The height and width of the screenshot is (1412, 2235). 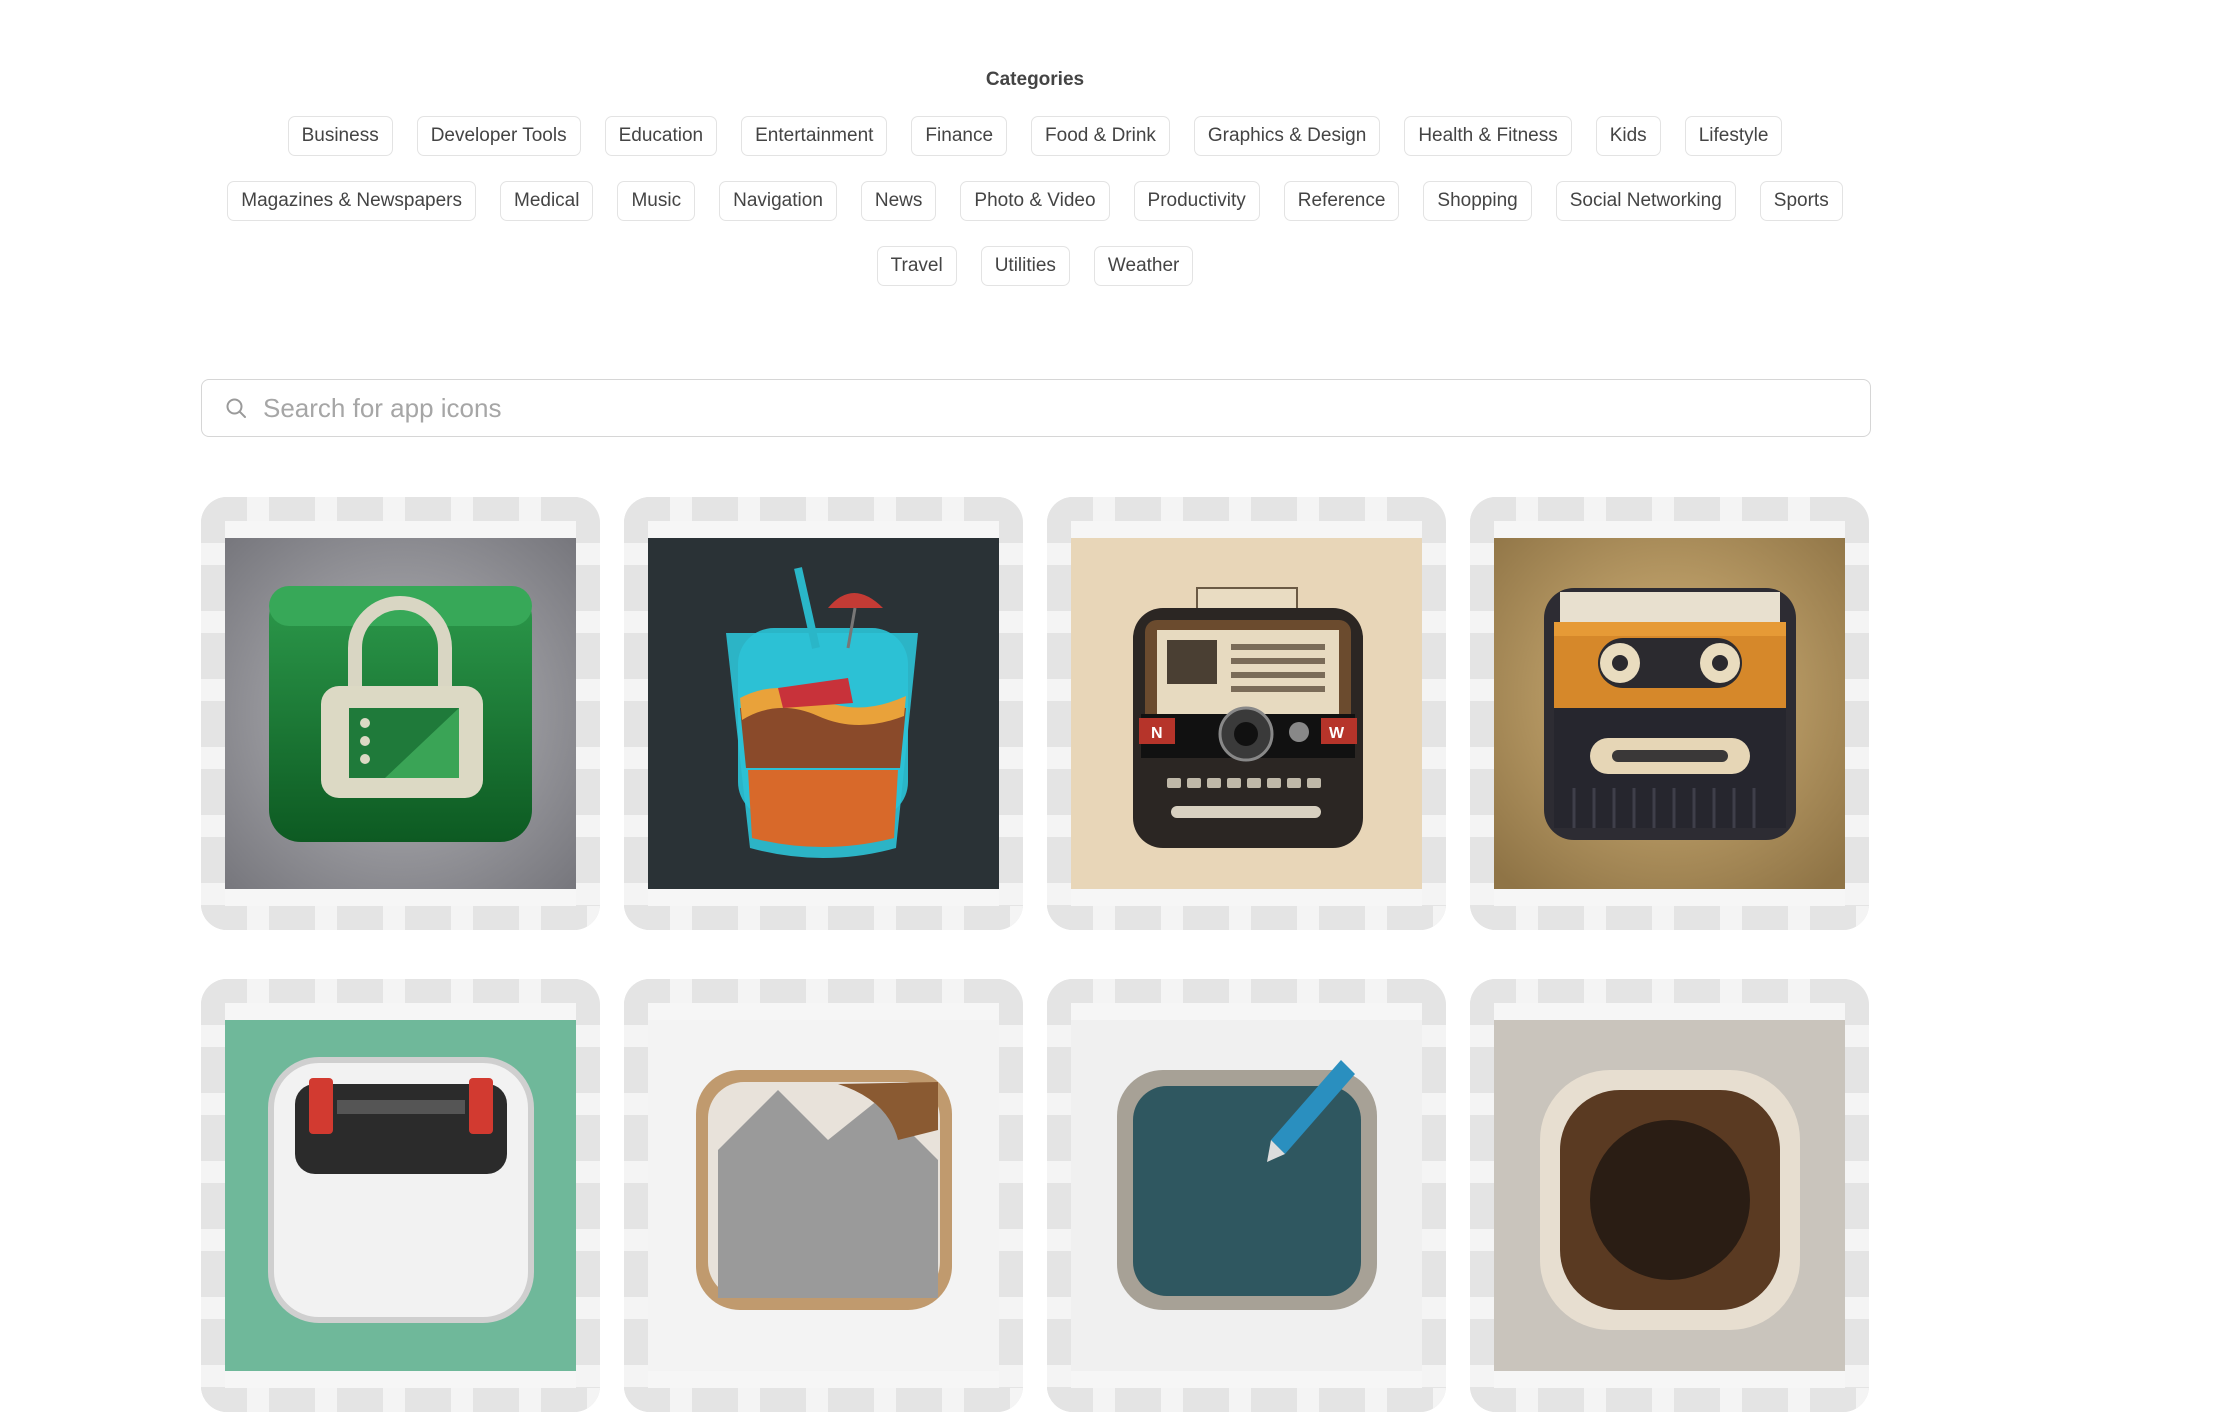 What do you see at coordinates (1801, 201) in the screenshot?
I see `category-chip-sports: Sports` at bounding box center [1801, 201].